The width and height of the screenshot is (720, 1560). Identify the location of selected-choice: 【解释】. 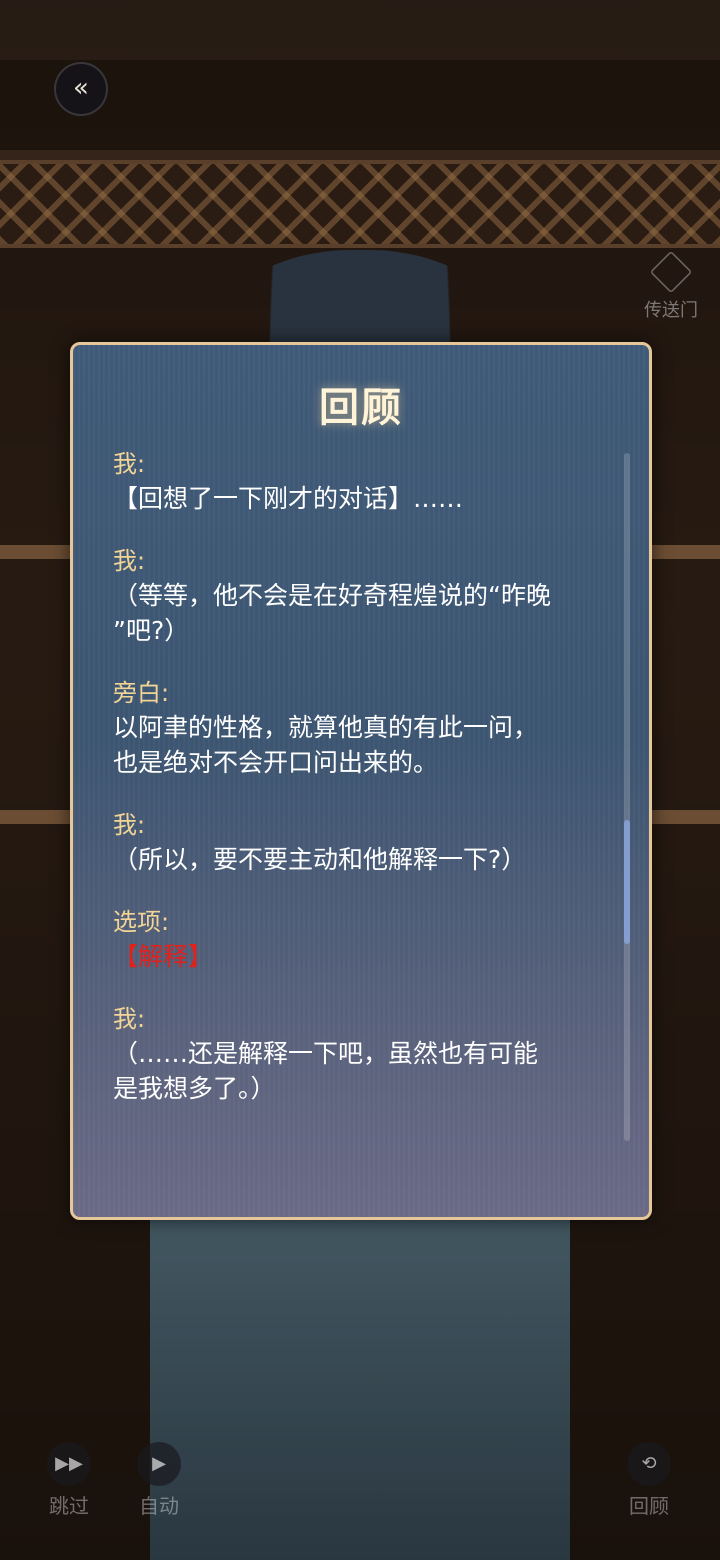
(163, 956).